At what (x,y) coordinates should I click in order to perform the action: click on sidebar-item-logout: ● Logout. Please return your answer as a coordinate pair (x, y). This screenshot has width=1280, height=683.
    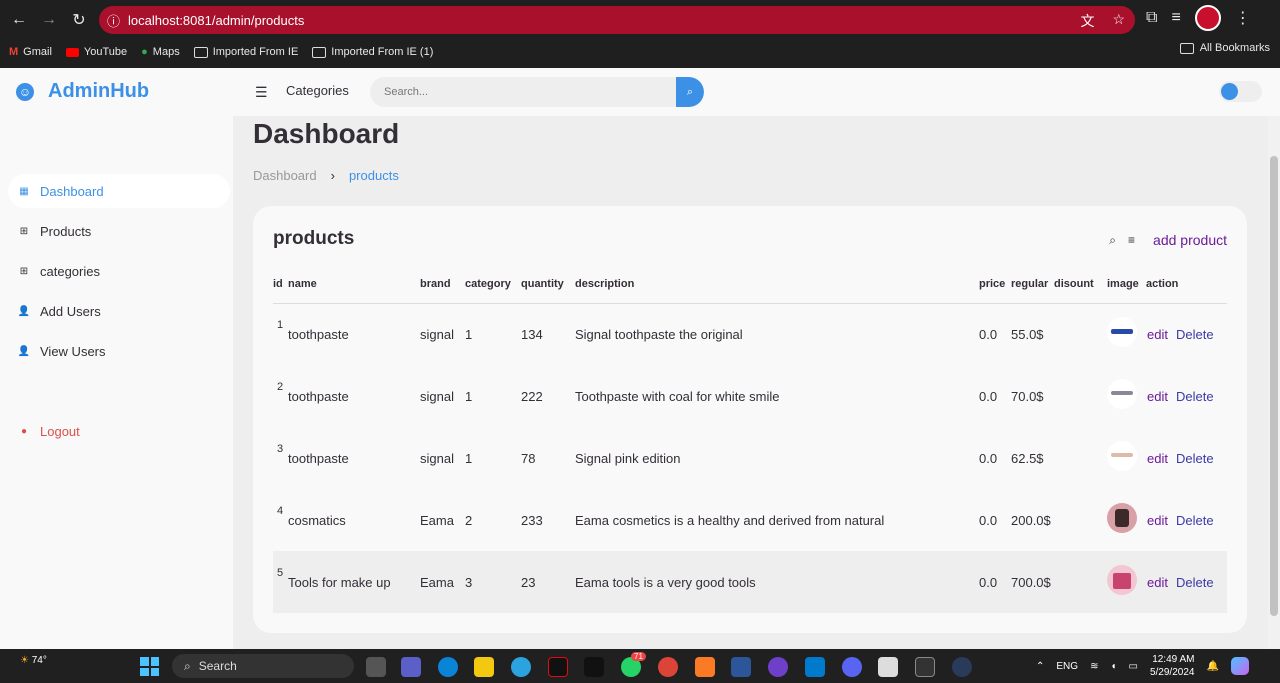
    Looking at the image, I should click on (119, 431).